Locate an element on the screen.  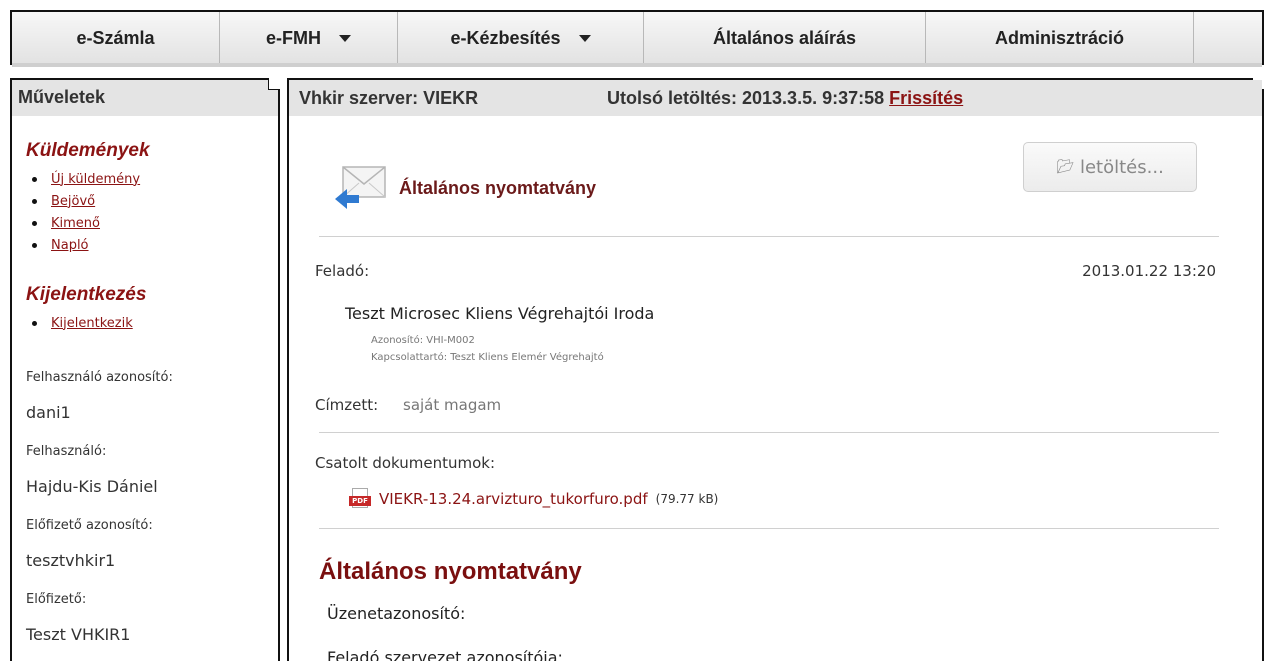
subscriber-id-value: tesztvhkir1 is located at coordinates (71, 560).